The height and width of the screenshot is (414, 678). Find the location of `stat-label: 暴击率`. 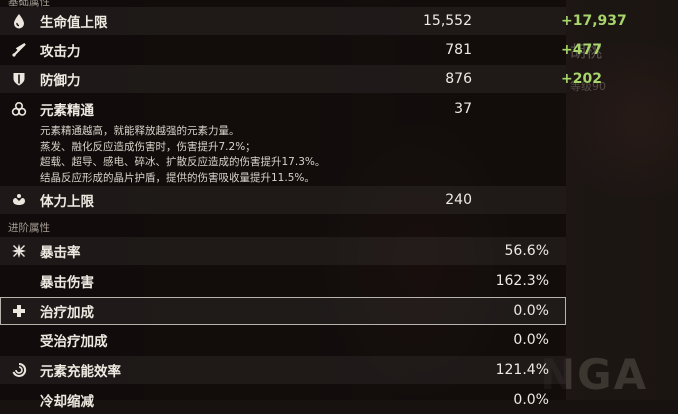

stat-label: 暴击率 is located at coordinates (60, 253).